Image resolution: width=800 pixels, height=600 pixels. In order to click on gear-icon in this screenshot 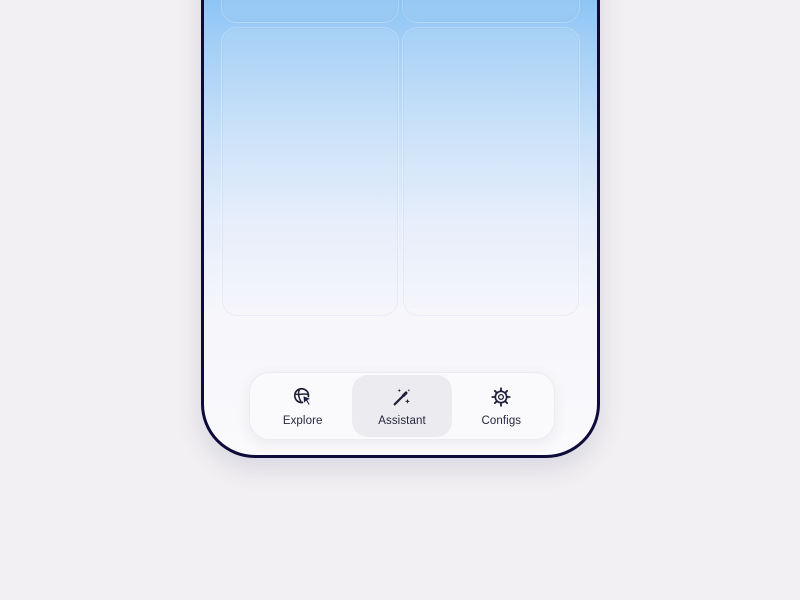, I will do `click(501, 396)`.